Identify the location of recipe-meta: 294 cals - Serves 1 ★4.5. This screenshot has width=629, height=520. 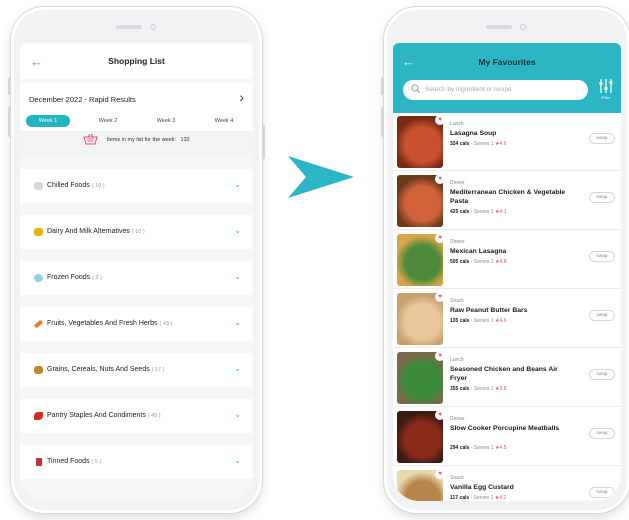
(478, 448).